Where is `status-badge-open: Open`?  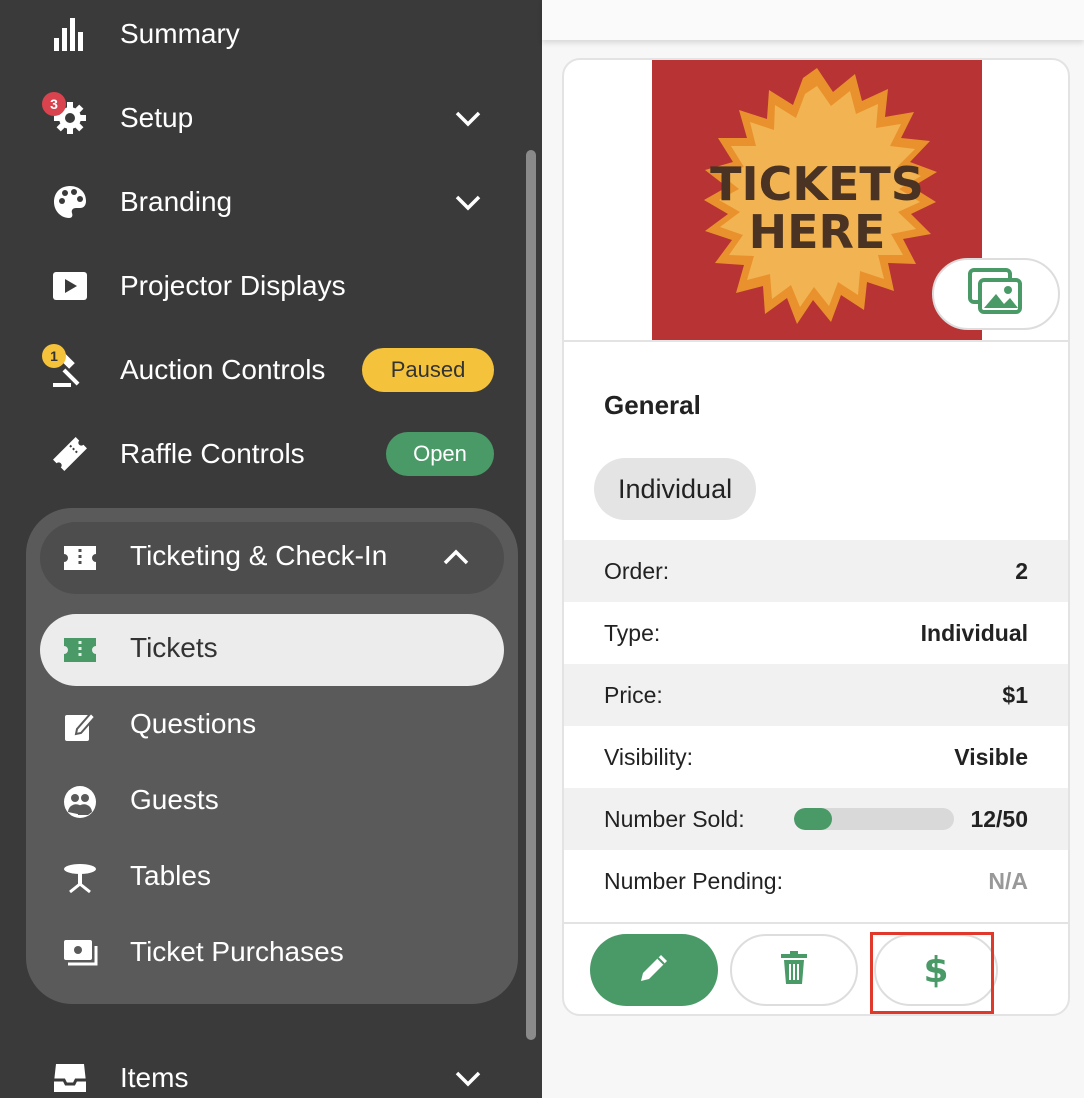 status-badge-open: Open is located at coordinates (440, 454).